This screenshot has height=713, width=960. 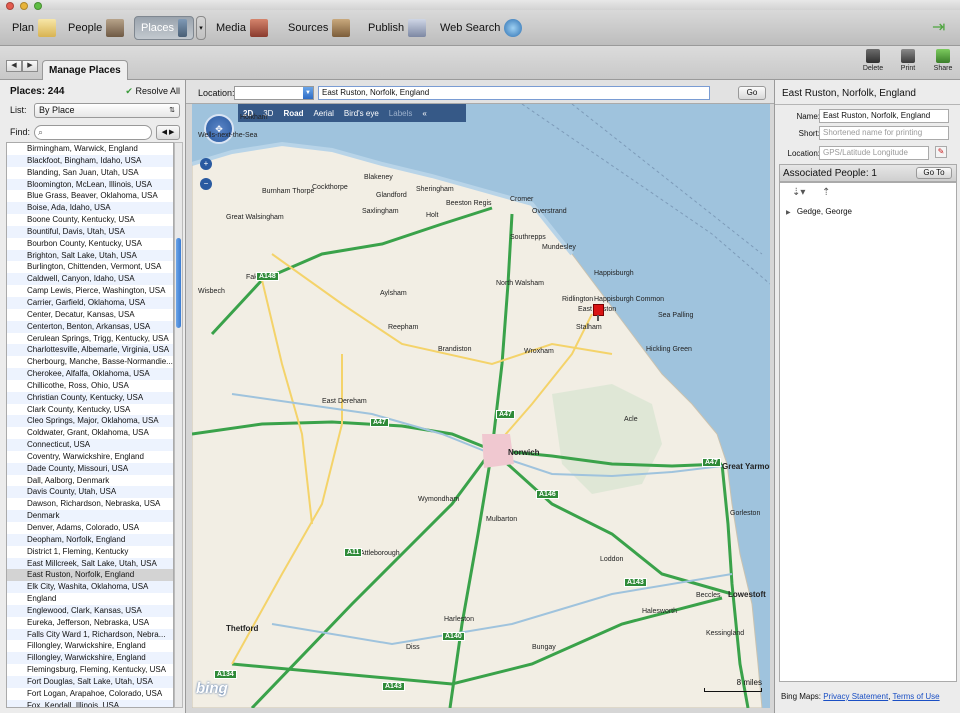 What do you see at coordinates (941, 152) in the screenshot?
I see `map-pin-button: ✎` at bounding box center [941, 152].